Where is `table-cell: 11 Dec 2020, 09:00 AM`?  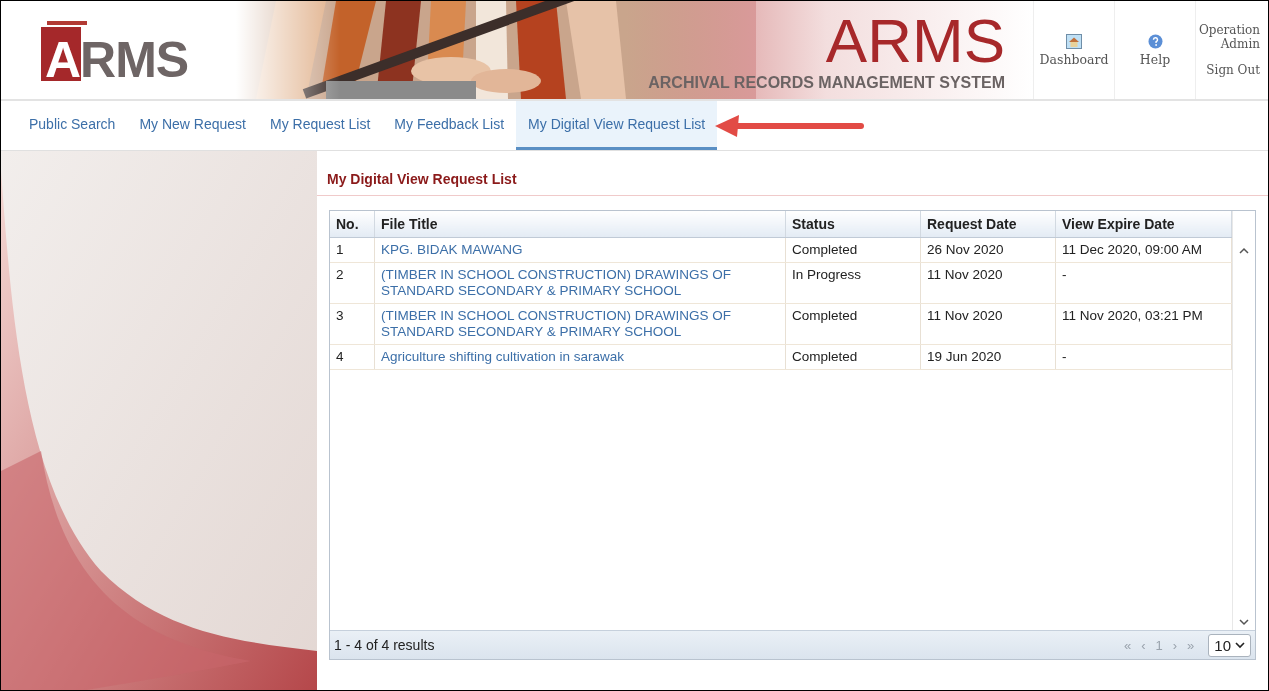
table-cell: 11 Dec 2020, 09:00 AM is located at coordinates (1143, 250).